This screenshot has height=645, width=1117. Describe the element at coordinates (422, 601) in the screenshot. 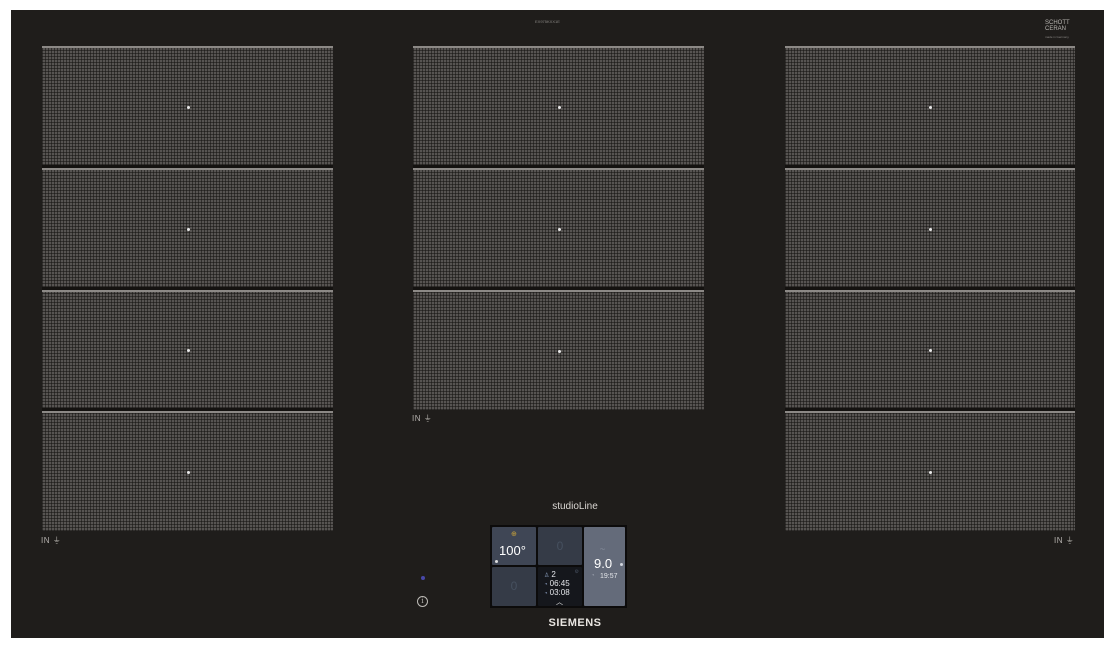

I see `info-icon: i` at that location.